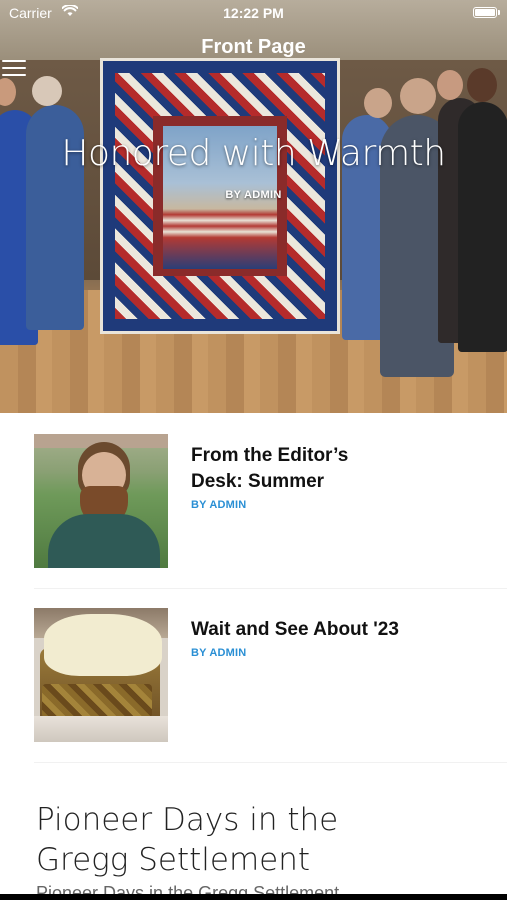  Describe the element at coordinates (253, 897) in the screenshot. I see `bottom-edge` at that location.